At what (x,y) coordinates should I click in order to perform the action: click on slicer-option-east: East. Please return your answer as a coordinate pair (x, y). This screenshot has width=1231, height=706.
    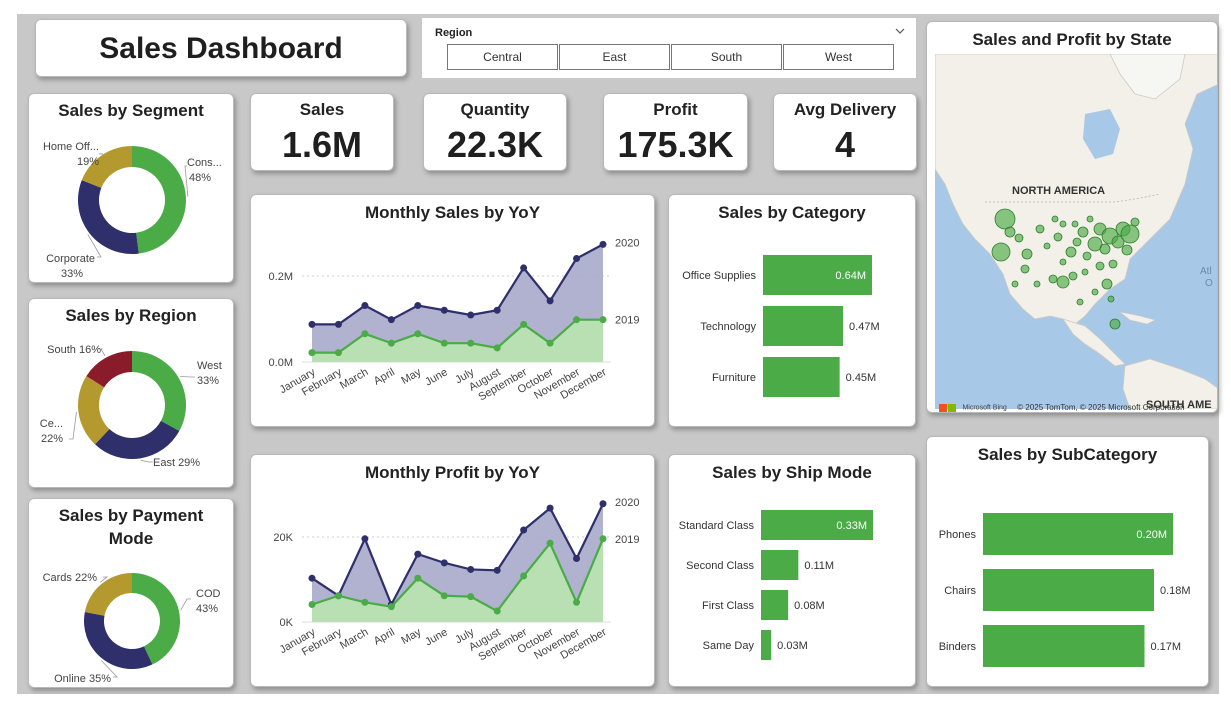
    Looking at the image, I should click on (614, 57).